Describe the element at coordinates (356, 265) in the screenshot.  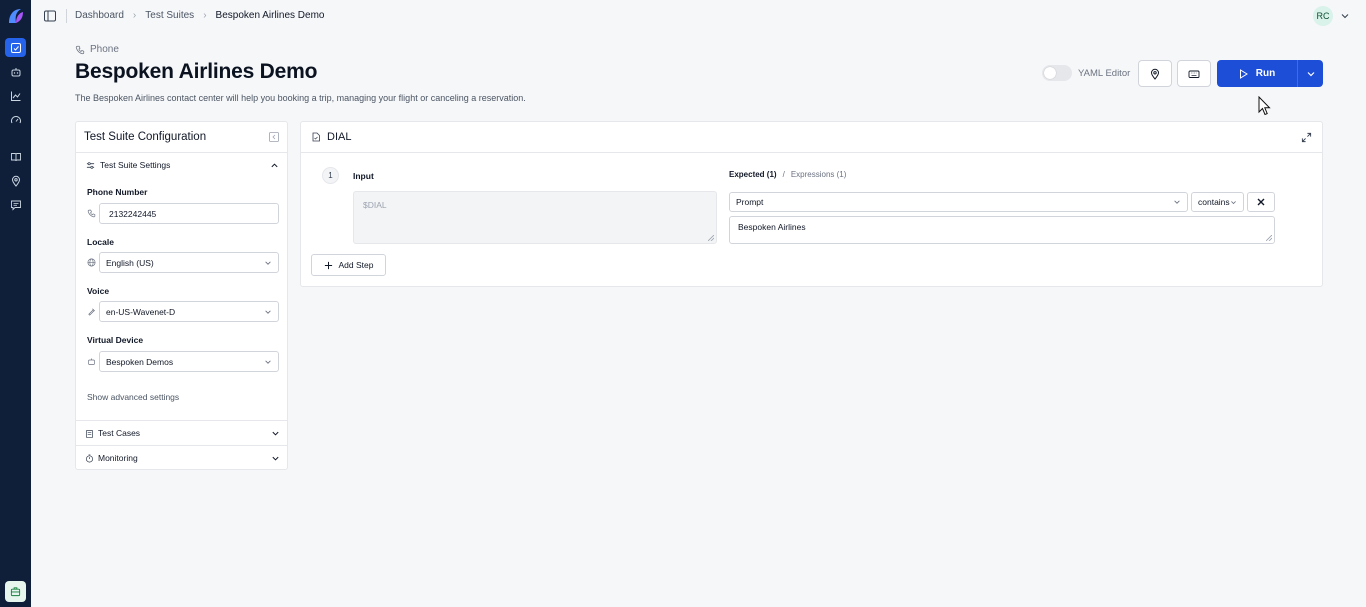
I see `add-step-label: Add Step` at that location.